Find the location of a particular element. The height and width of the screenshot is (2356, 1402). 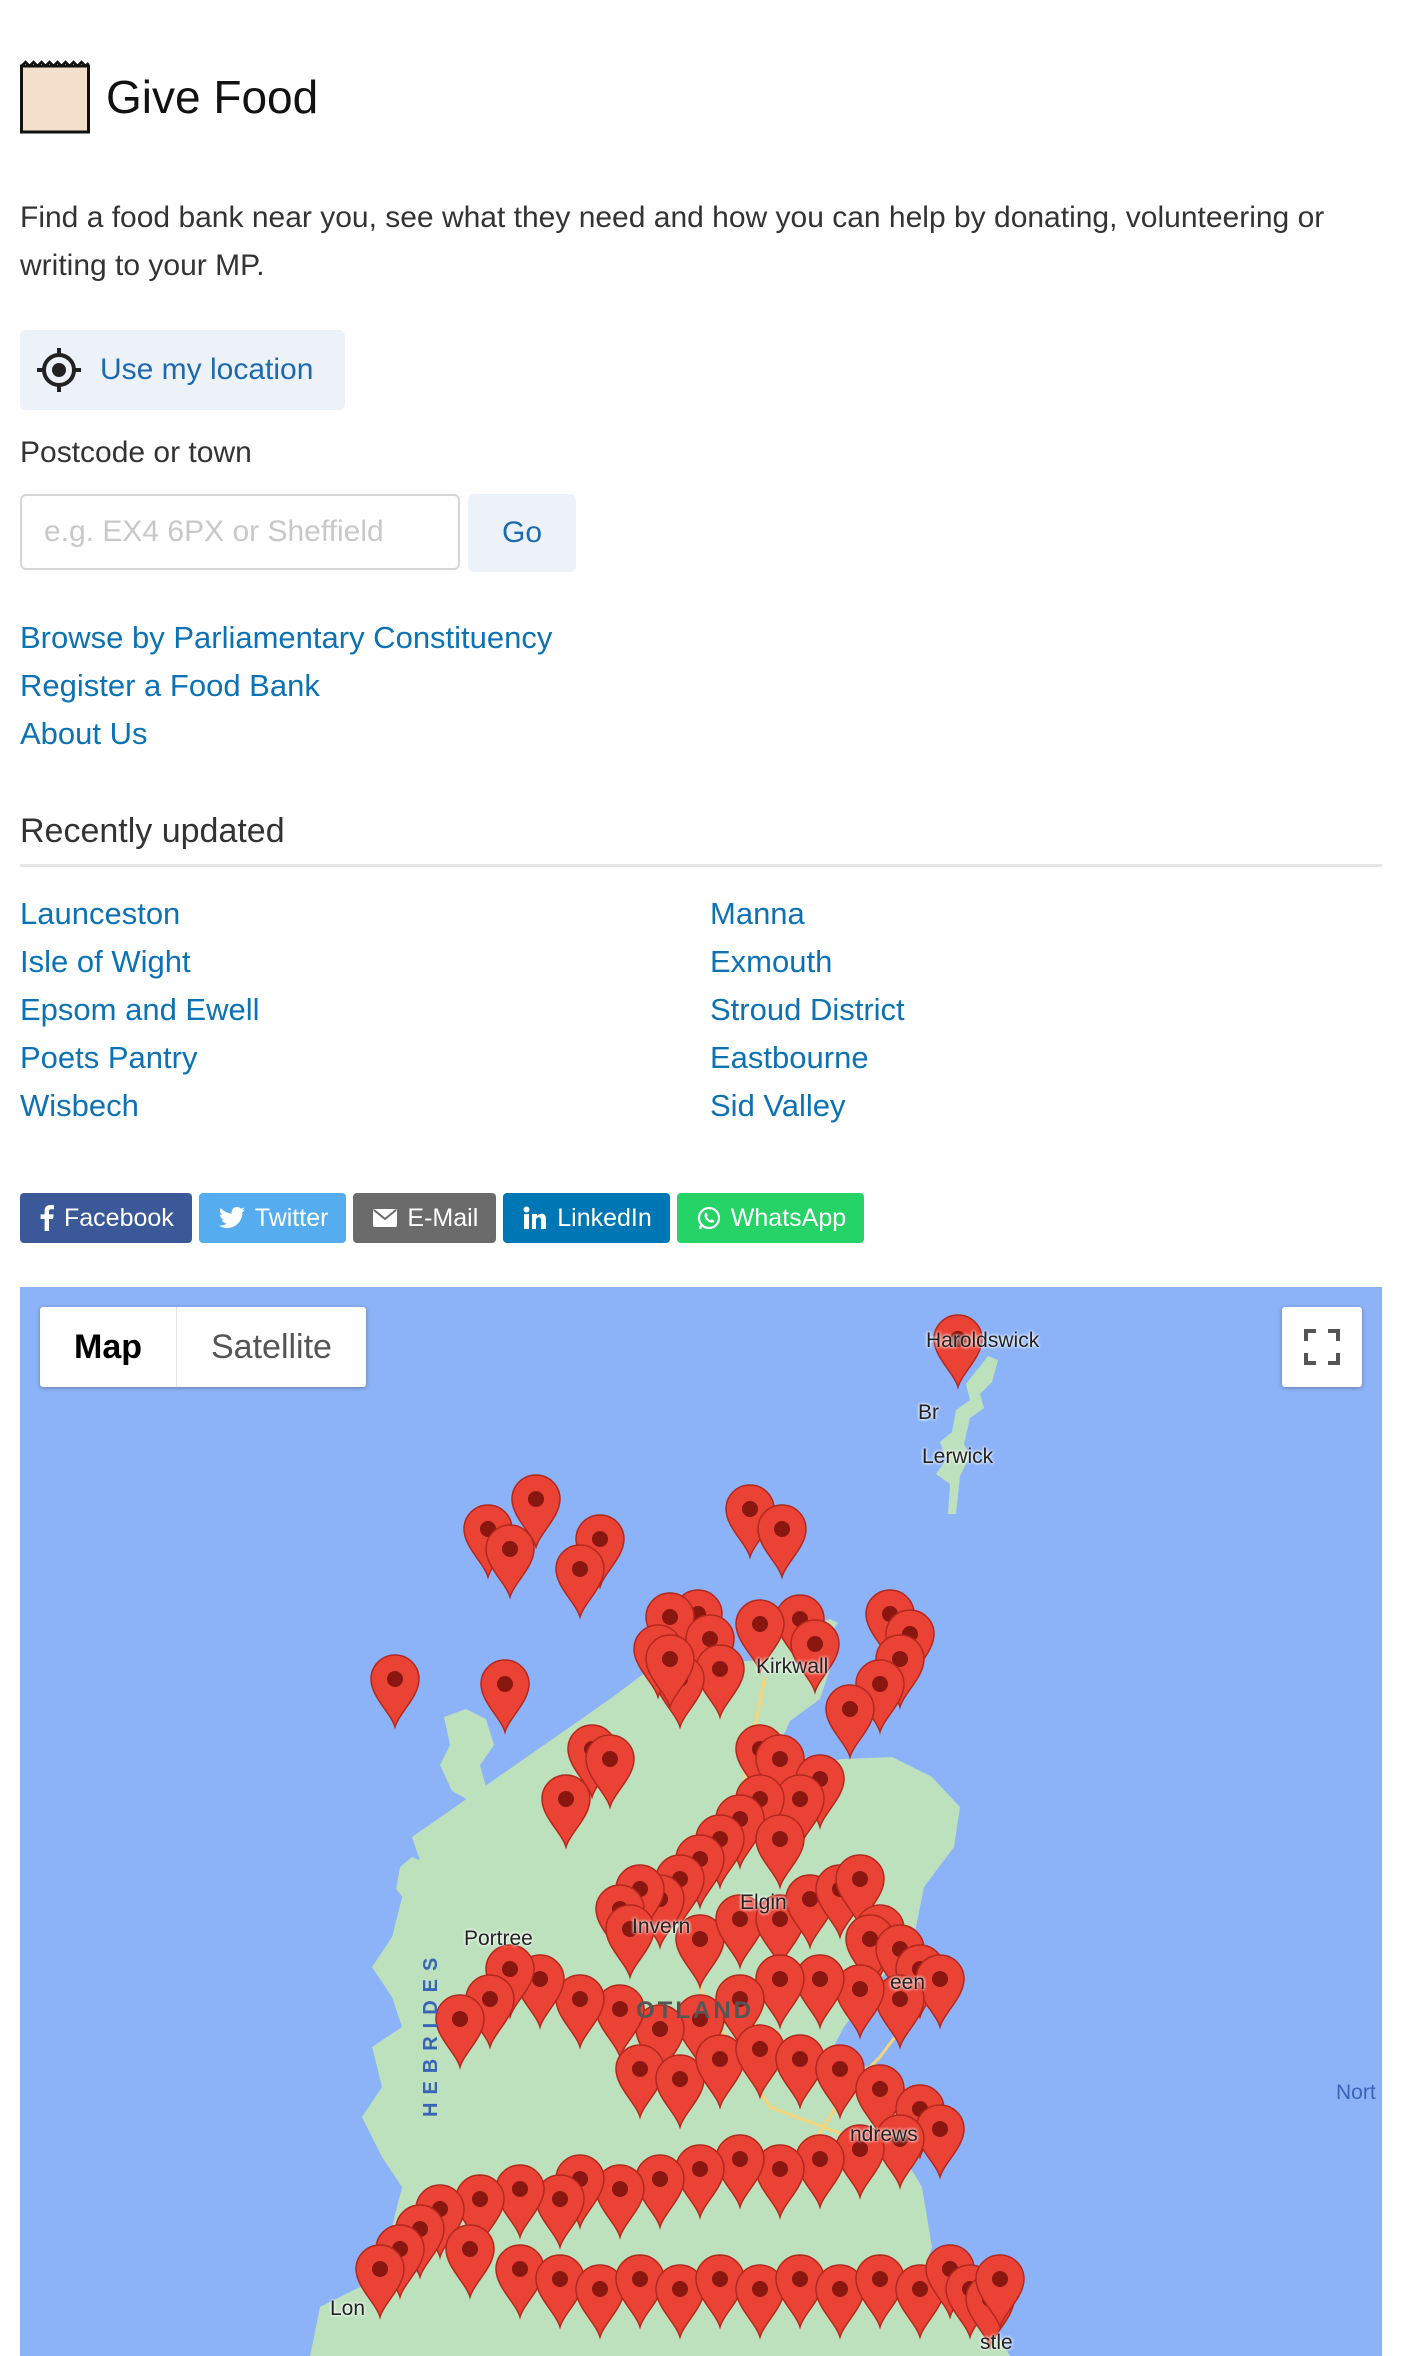

postcode-input is located at coordinates (240, 532).